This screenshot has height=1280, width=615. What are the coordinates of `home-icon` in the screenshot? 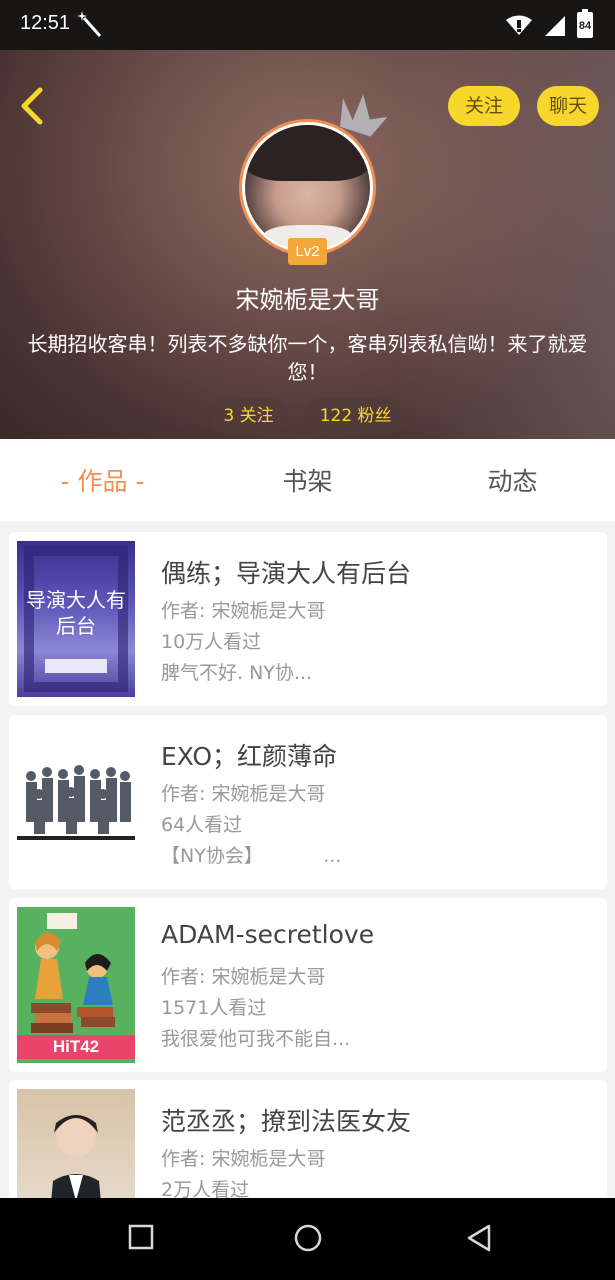 It's located at (308, 1238).